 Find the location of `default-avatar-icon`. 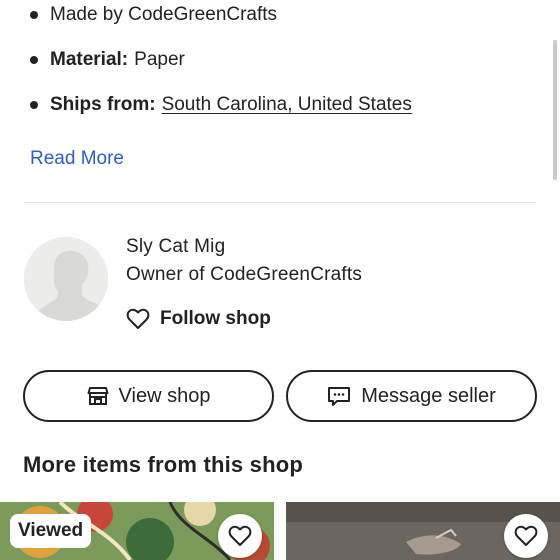

default-avatar-icon is located at coordinates (66, 279).